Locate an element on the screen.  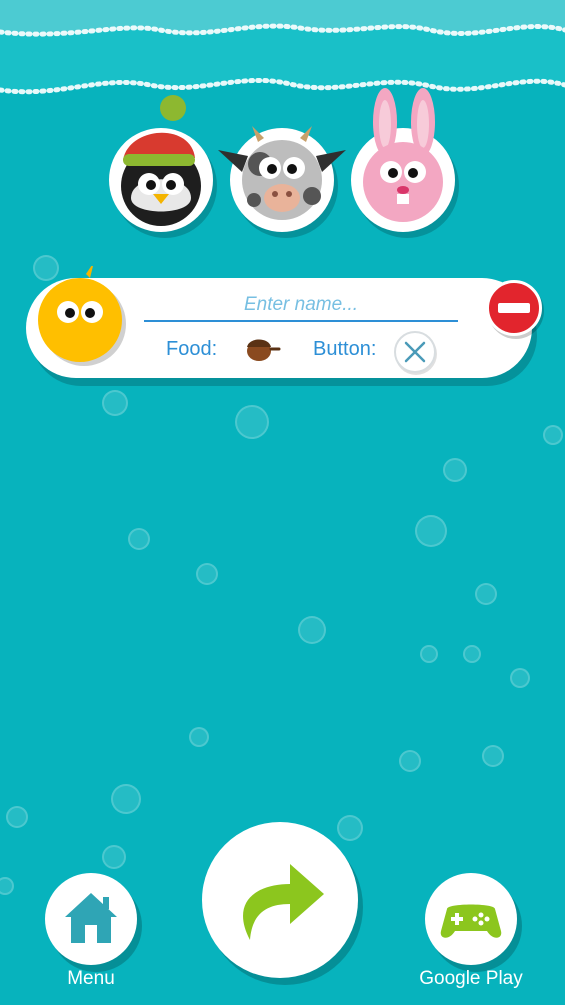
bunny-avatar is located at coordinates (403, 160).